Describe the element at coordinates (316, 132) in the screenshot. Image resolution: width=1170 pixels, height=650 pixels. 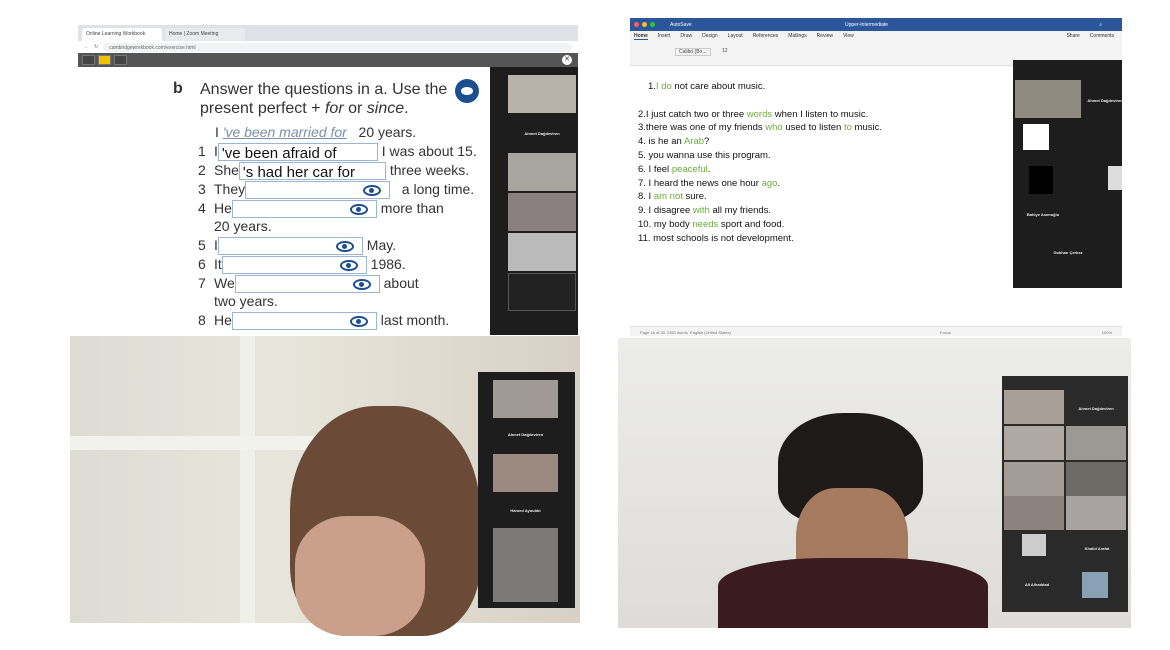
I see `example-row: I 've been married for 20 years.` at that location.